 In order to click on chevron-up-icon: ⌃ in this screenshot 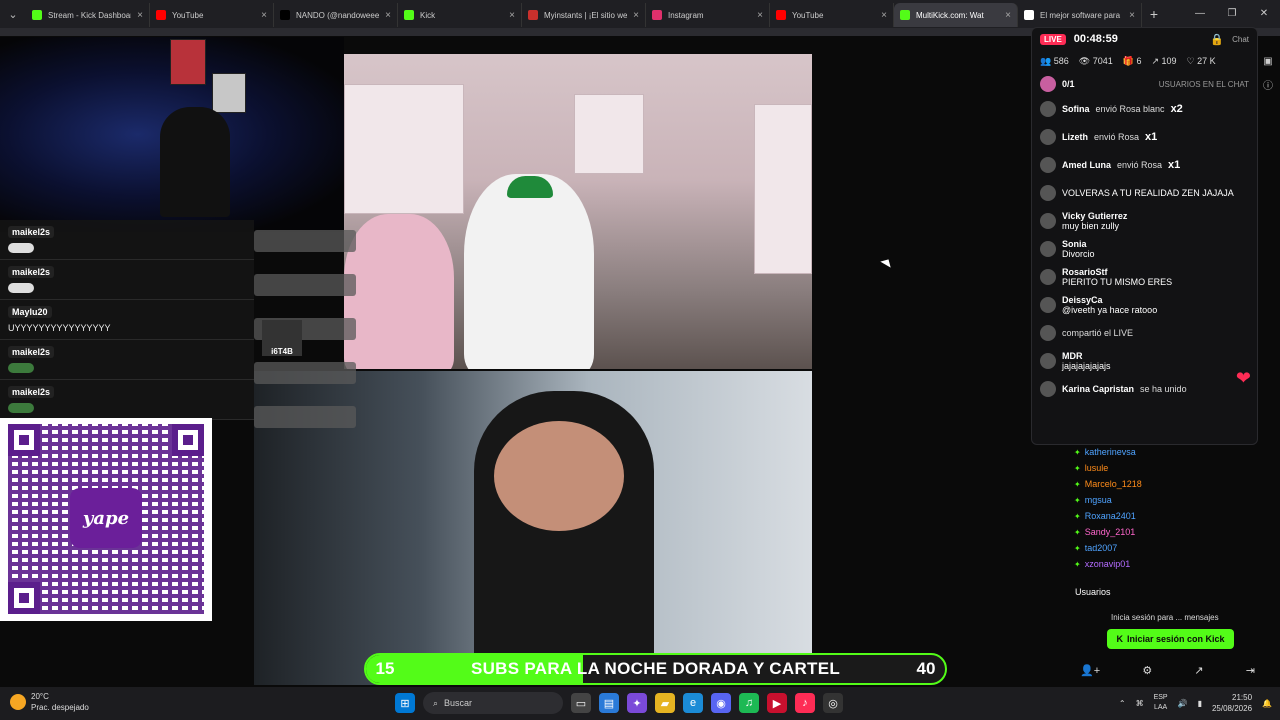, I will do `click(1122, 703)`.